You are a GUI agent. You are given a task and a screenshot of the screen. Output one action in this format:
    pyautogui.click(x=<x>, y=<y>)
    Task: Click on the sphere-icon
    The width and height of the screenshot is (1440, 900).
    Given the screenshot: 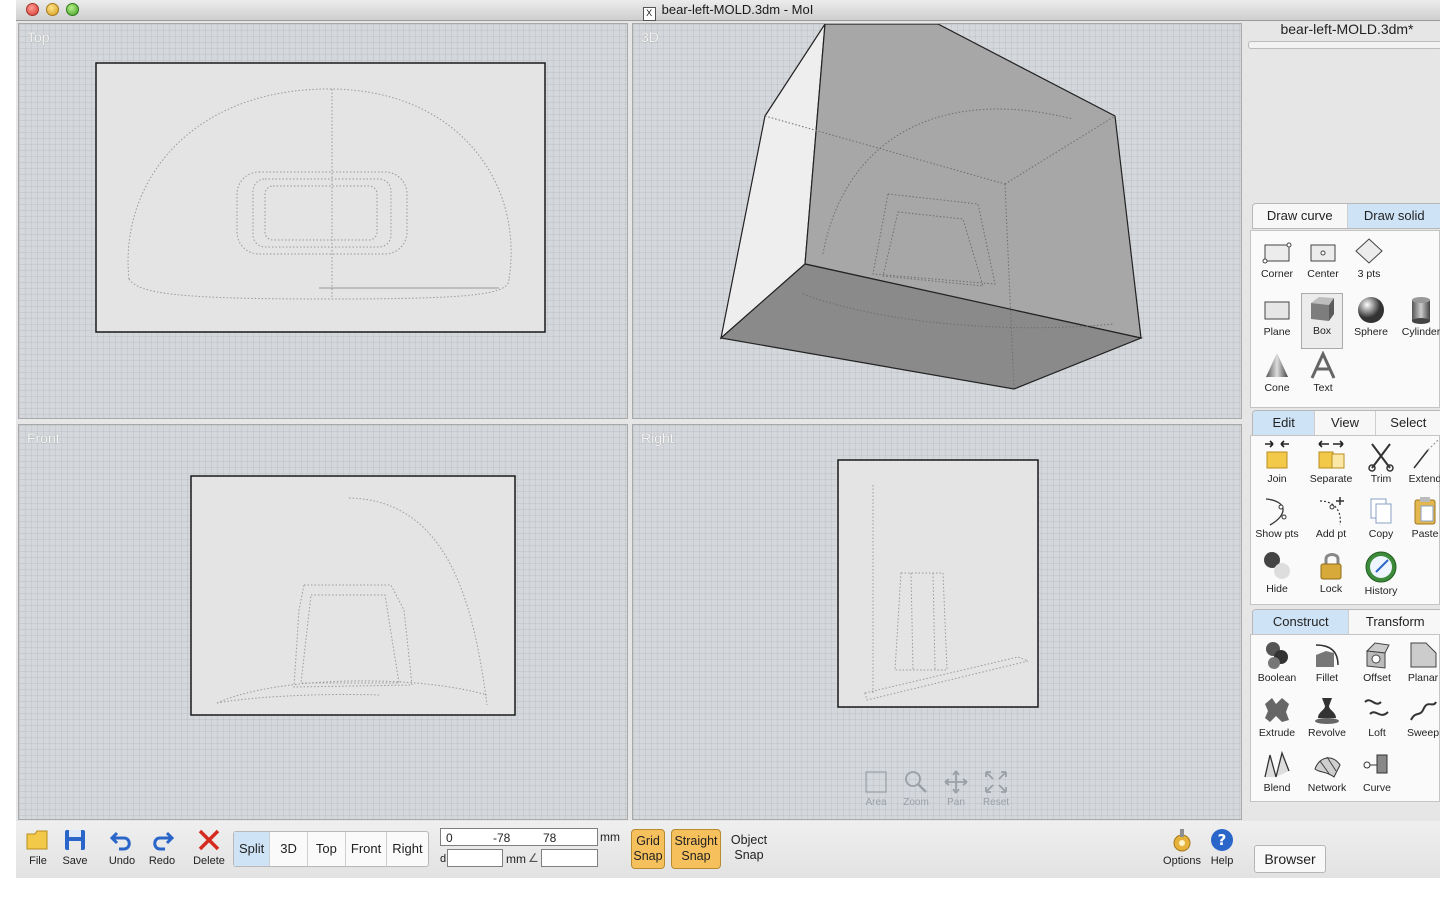 What is the action you would take?
    pyautogui.click(x=1371, y=310)
    